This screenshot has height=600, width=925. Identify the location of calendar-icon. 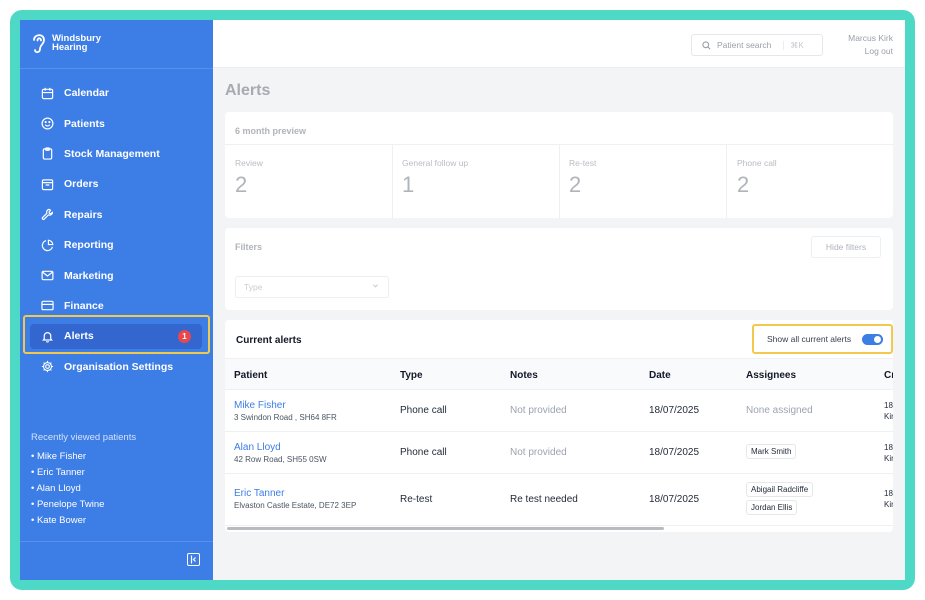
(47, 93).